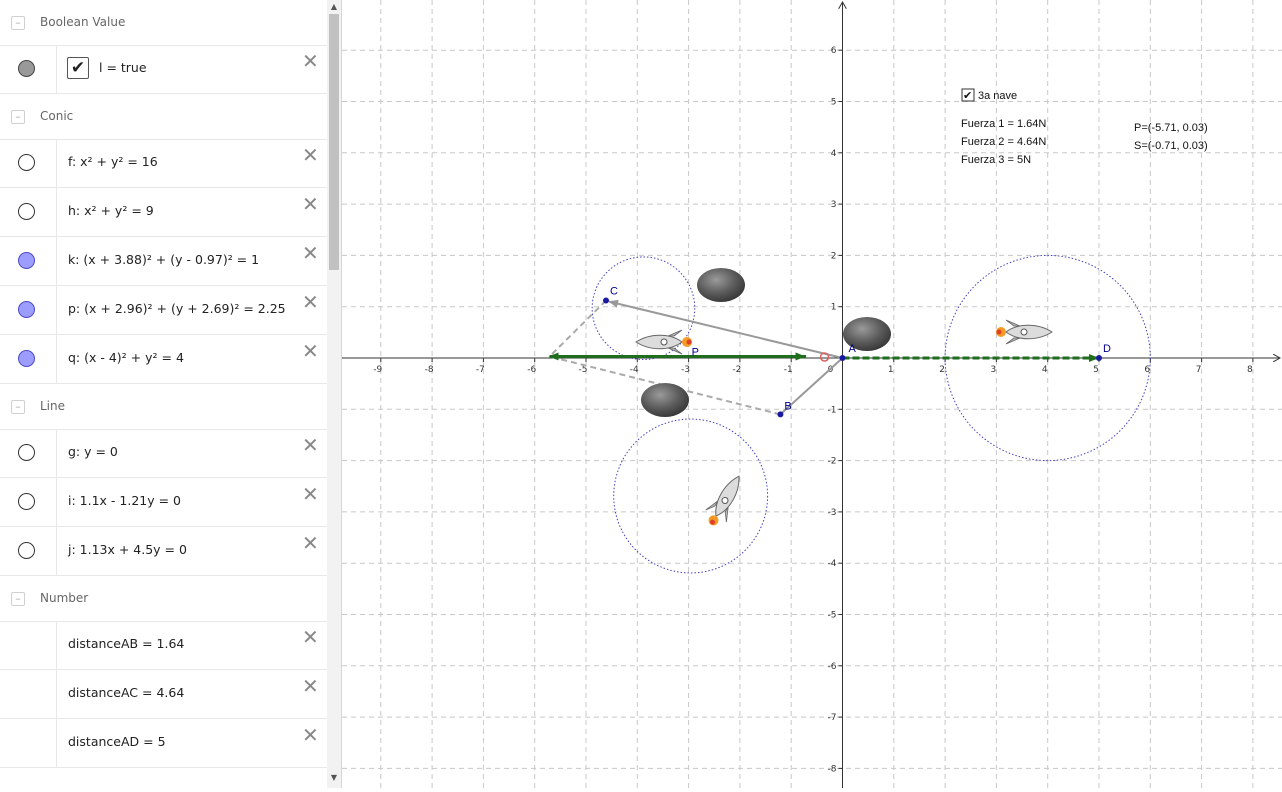 The height and width of the screenshot is (792, 1282). I want to click on definition-text: distanceAC = 4.64, so click(126, 692).